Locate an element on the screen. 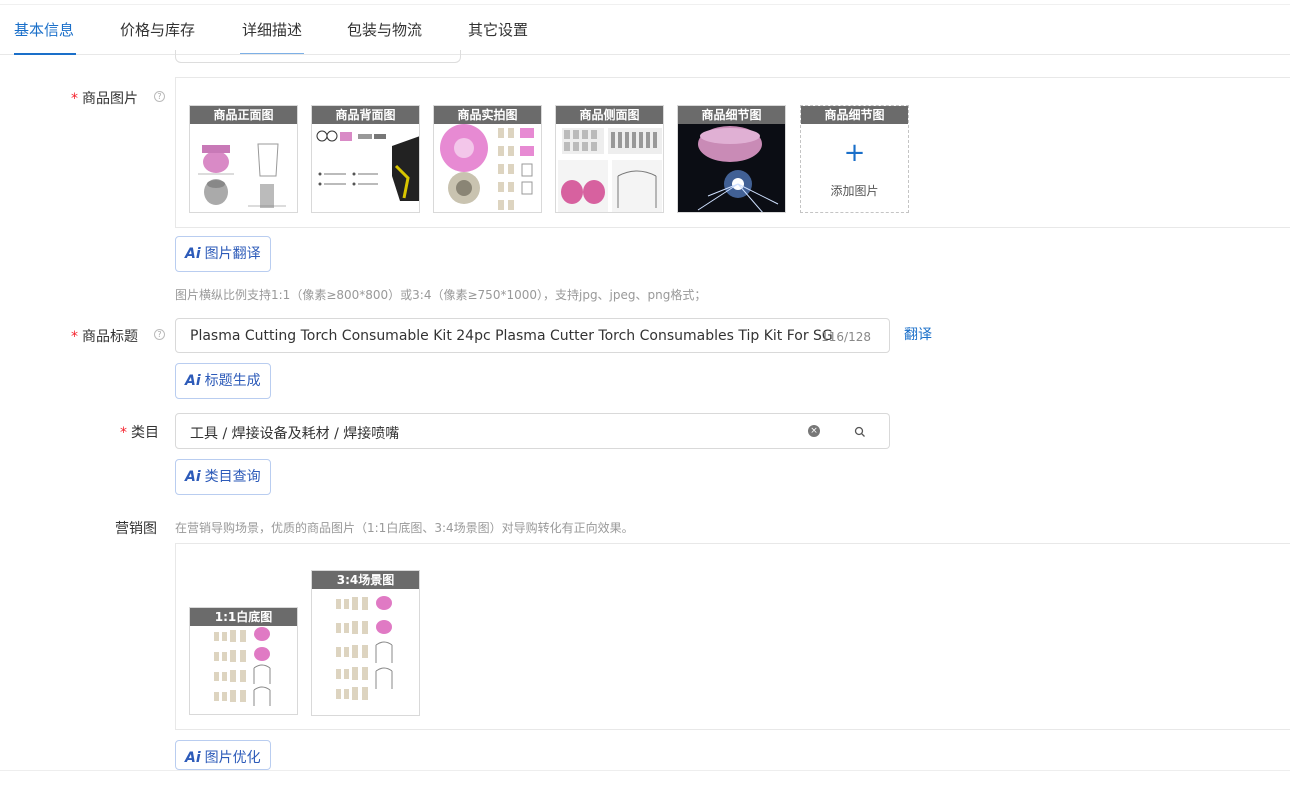  scene-illustration is located at coordinates (364, 648).